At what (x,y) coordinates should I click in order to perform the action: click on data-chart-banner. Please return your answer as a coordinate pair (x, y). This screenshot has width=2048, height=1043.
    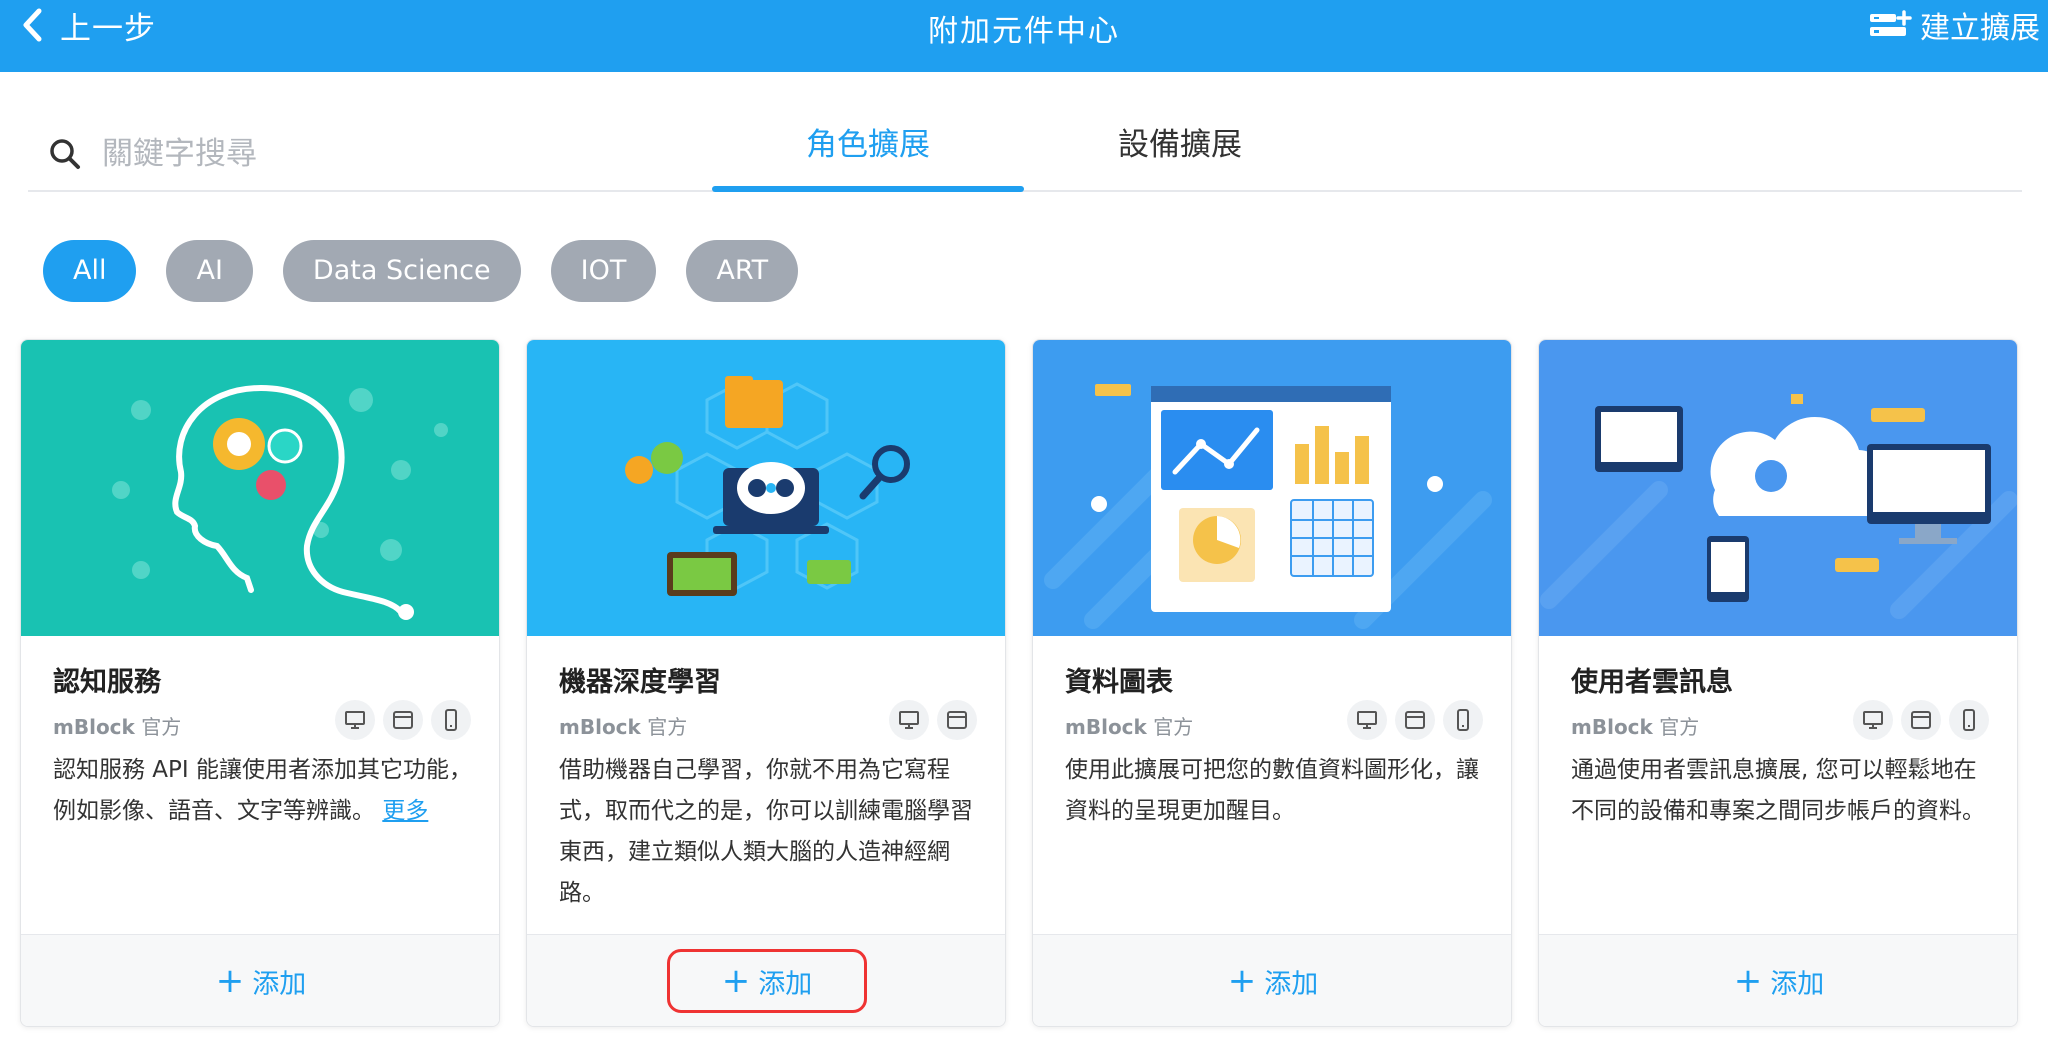
    Looking at the image, I should click on (1272, 488).